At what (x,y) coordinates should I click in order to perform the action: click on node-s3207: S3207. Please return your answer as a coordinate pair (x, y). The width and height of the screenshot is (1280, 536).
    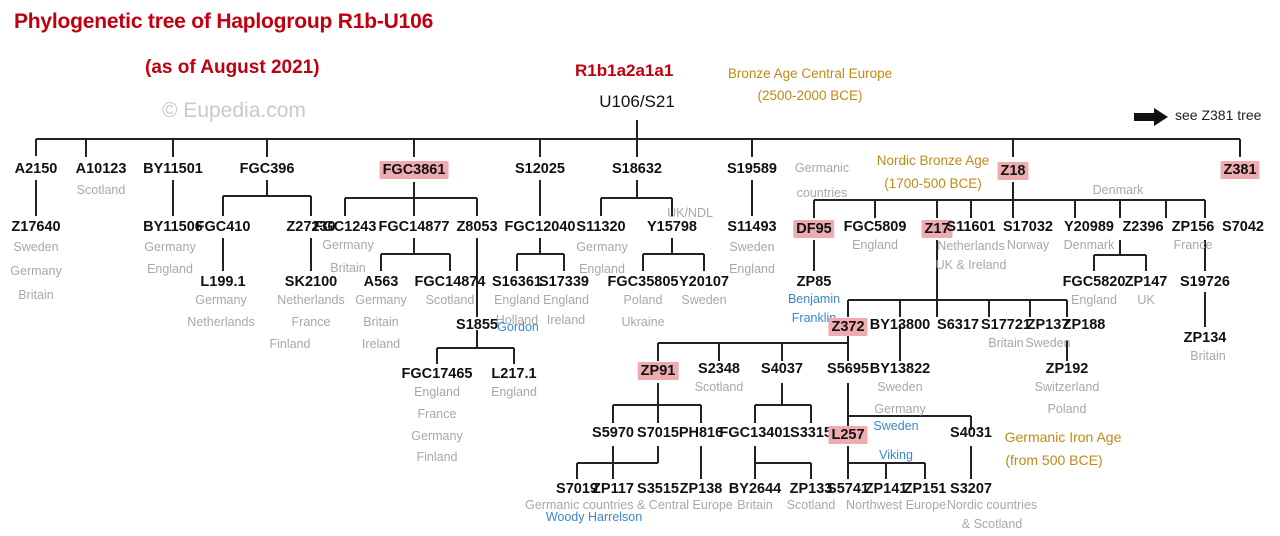
    Looking at the image, I should click on (971, 489).